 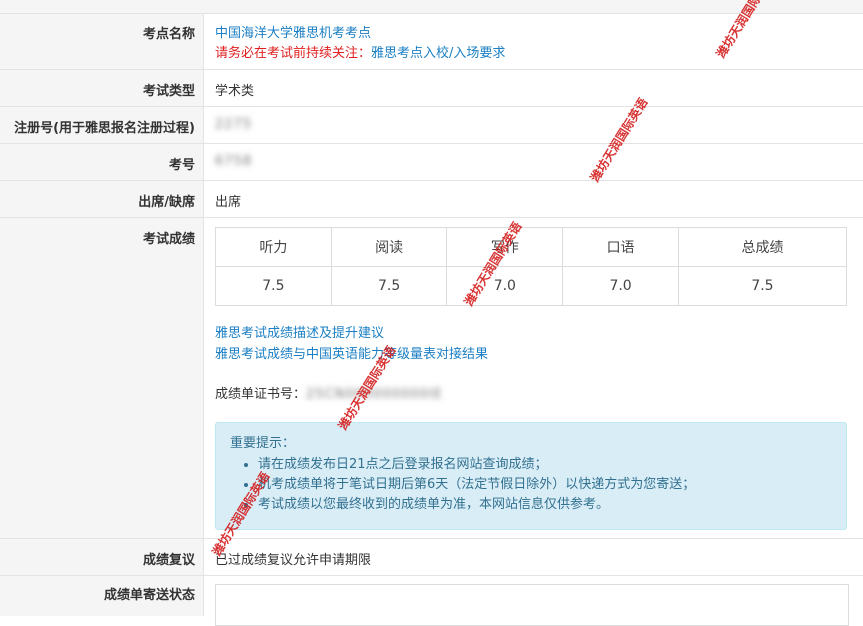 I want to click on row-exam-type: 考试类型 学术类, so click(x=431, y=88).